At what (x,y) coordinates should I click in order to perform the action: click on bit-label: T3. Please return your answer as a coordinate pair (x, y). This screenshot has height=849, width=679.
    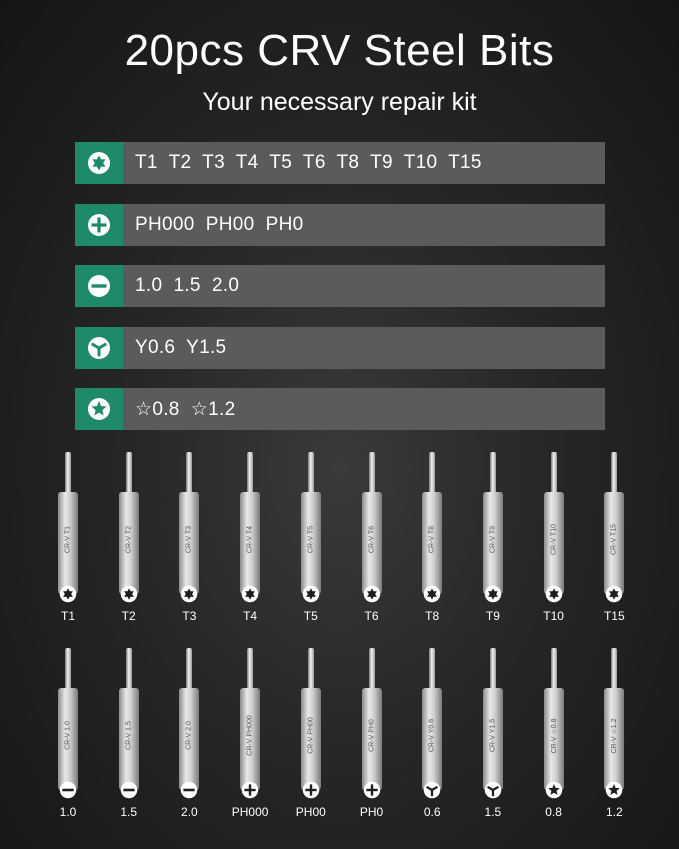
    Looking at the image, I should click on (189, 616).